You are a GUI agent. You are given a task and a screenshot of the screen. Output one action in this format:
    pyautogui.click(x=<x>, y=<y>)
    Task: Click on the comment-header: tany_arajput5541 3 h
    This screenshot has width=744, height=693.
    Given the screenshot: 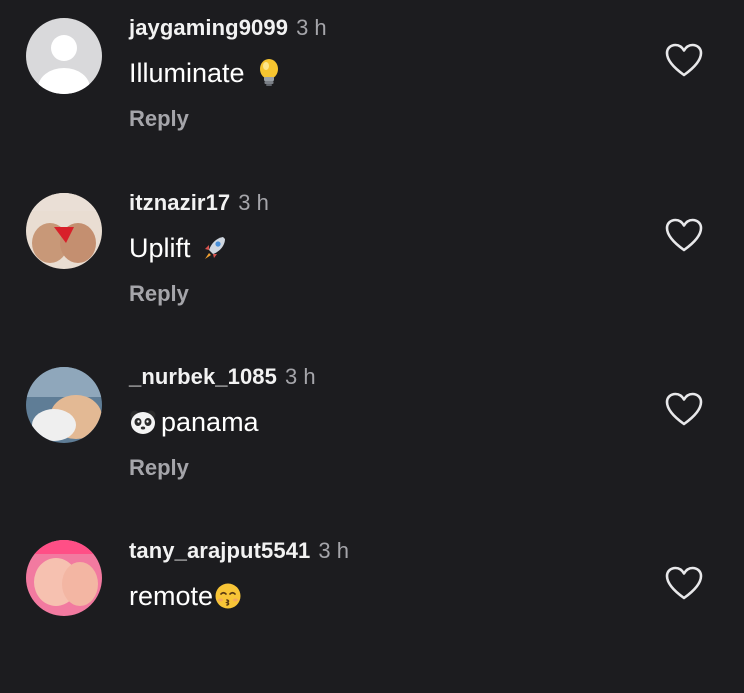 What is the action you would take?
    pyautogui.click(x=239, y=551)
    